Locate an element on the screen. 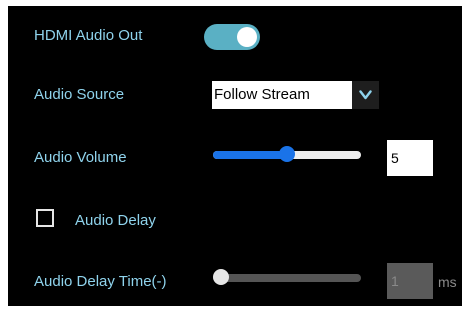 This screenshot has height=313, width=462. audio-source-selected-value: Follow Stream is located at coordinates (262, 94).